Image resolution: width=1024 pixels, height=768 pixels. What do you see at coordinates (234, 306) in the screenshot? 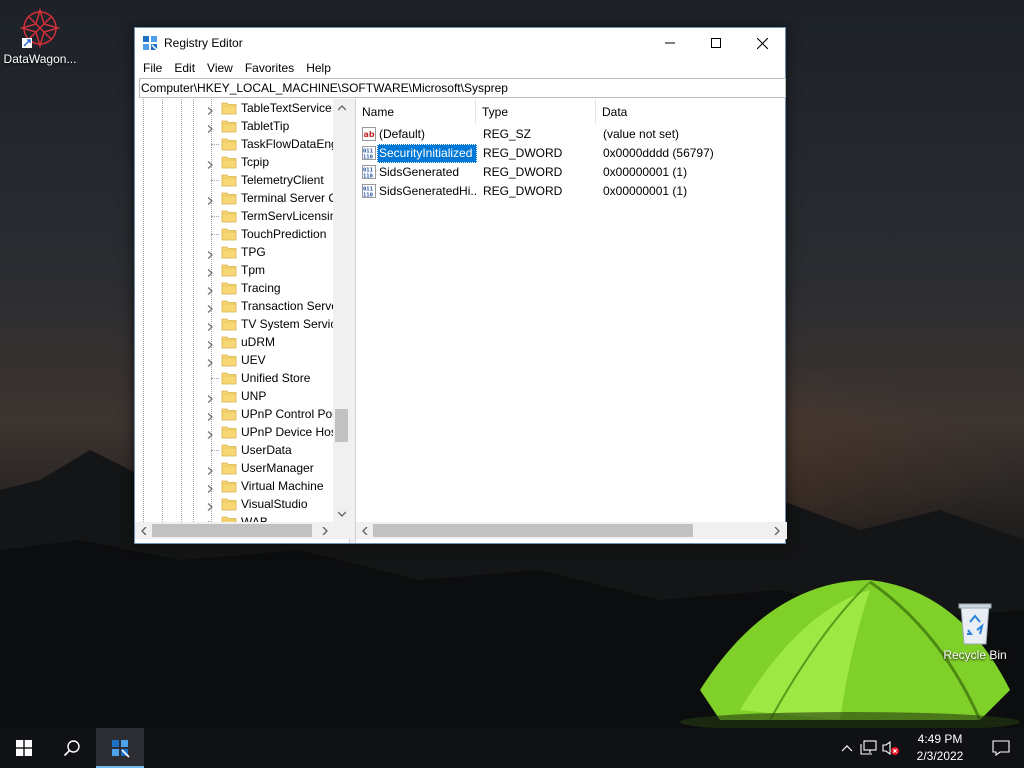
I see `tree-item: Transaction Serve` at bounding box center [234, 306].